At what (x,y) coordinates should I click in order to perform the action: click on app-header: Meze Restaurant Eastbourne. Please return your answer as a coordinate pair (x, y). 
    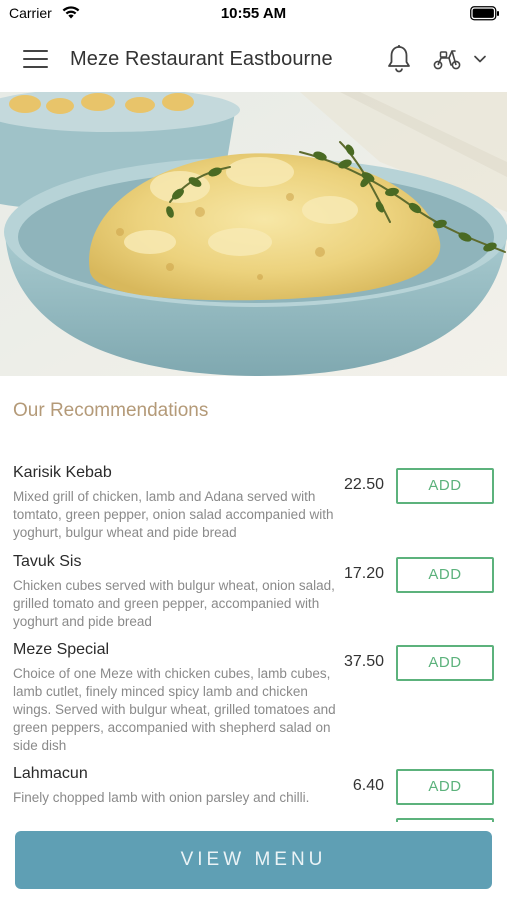
    Looking at the image, I should click on (253, 60).